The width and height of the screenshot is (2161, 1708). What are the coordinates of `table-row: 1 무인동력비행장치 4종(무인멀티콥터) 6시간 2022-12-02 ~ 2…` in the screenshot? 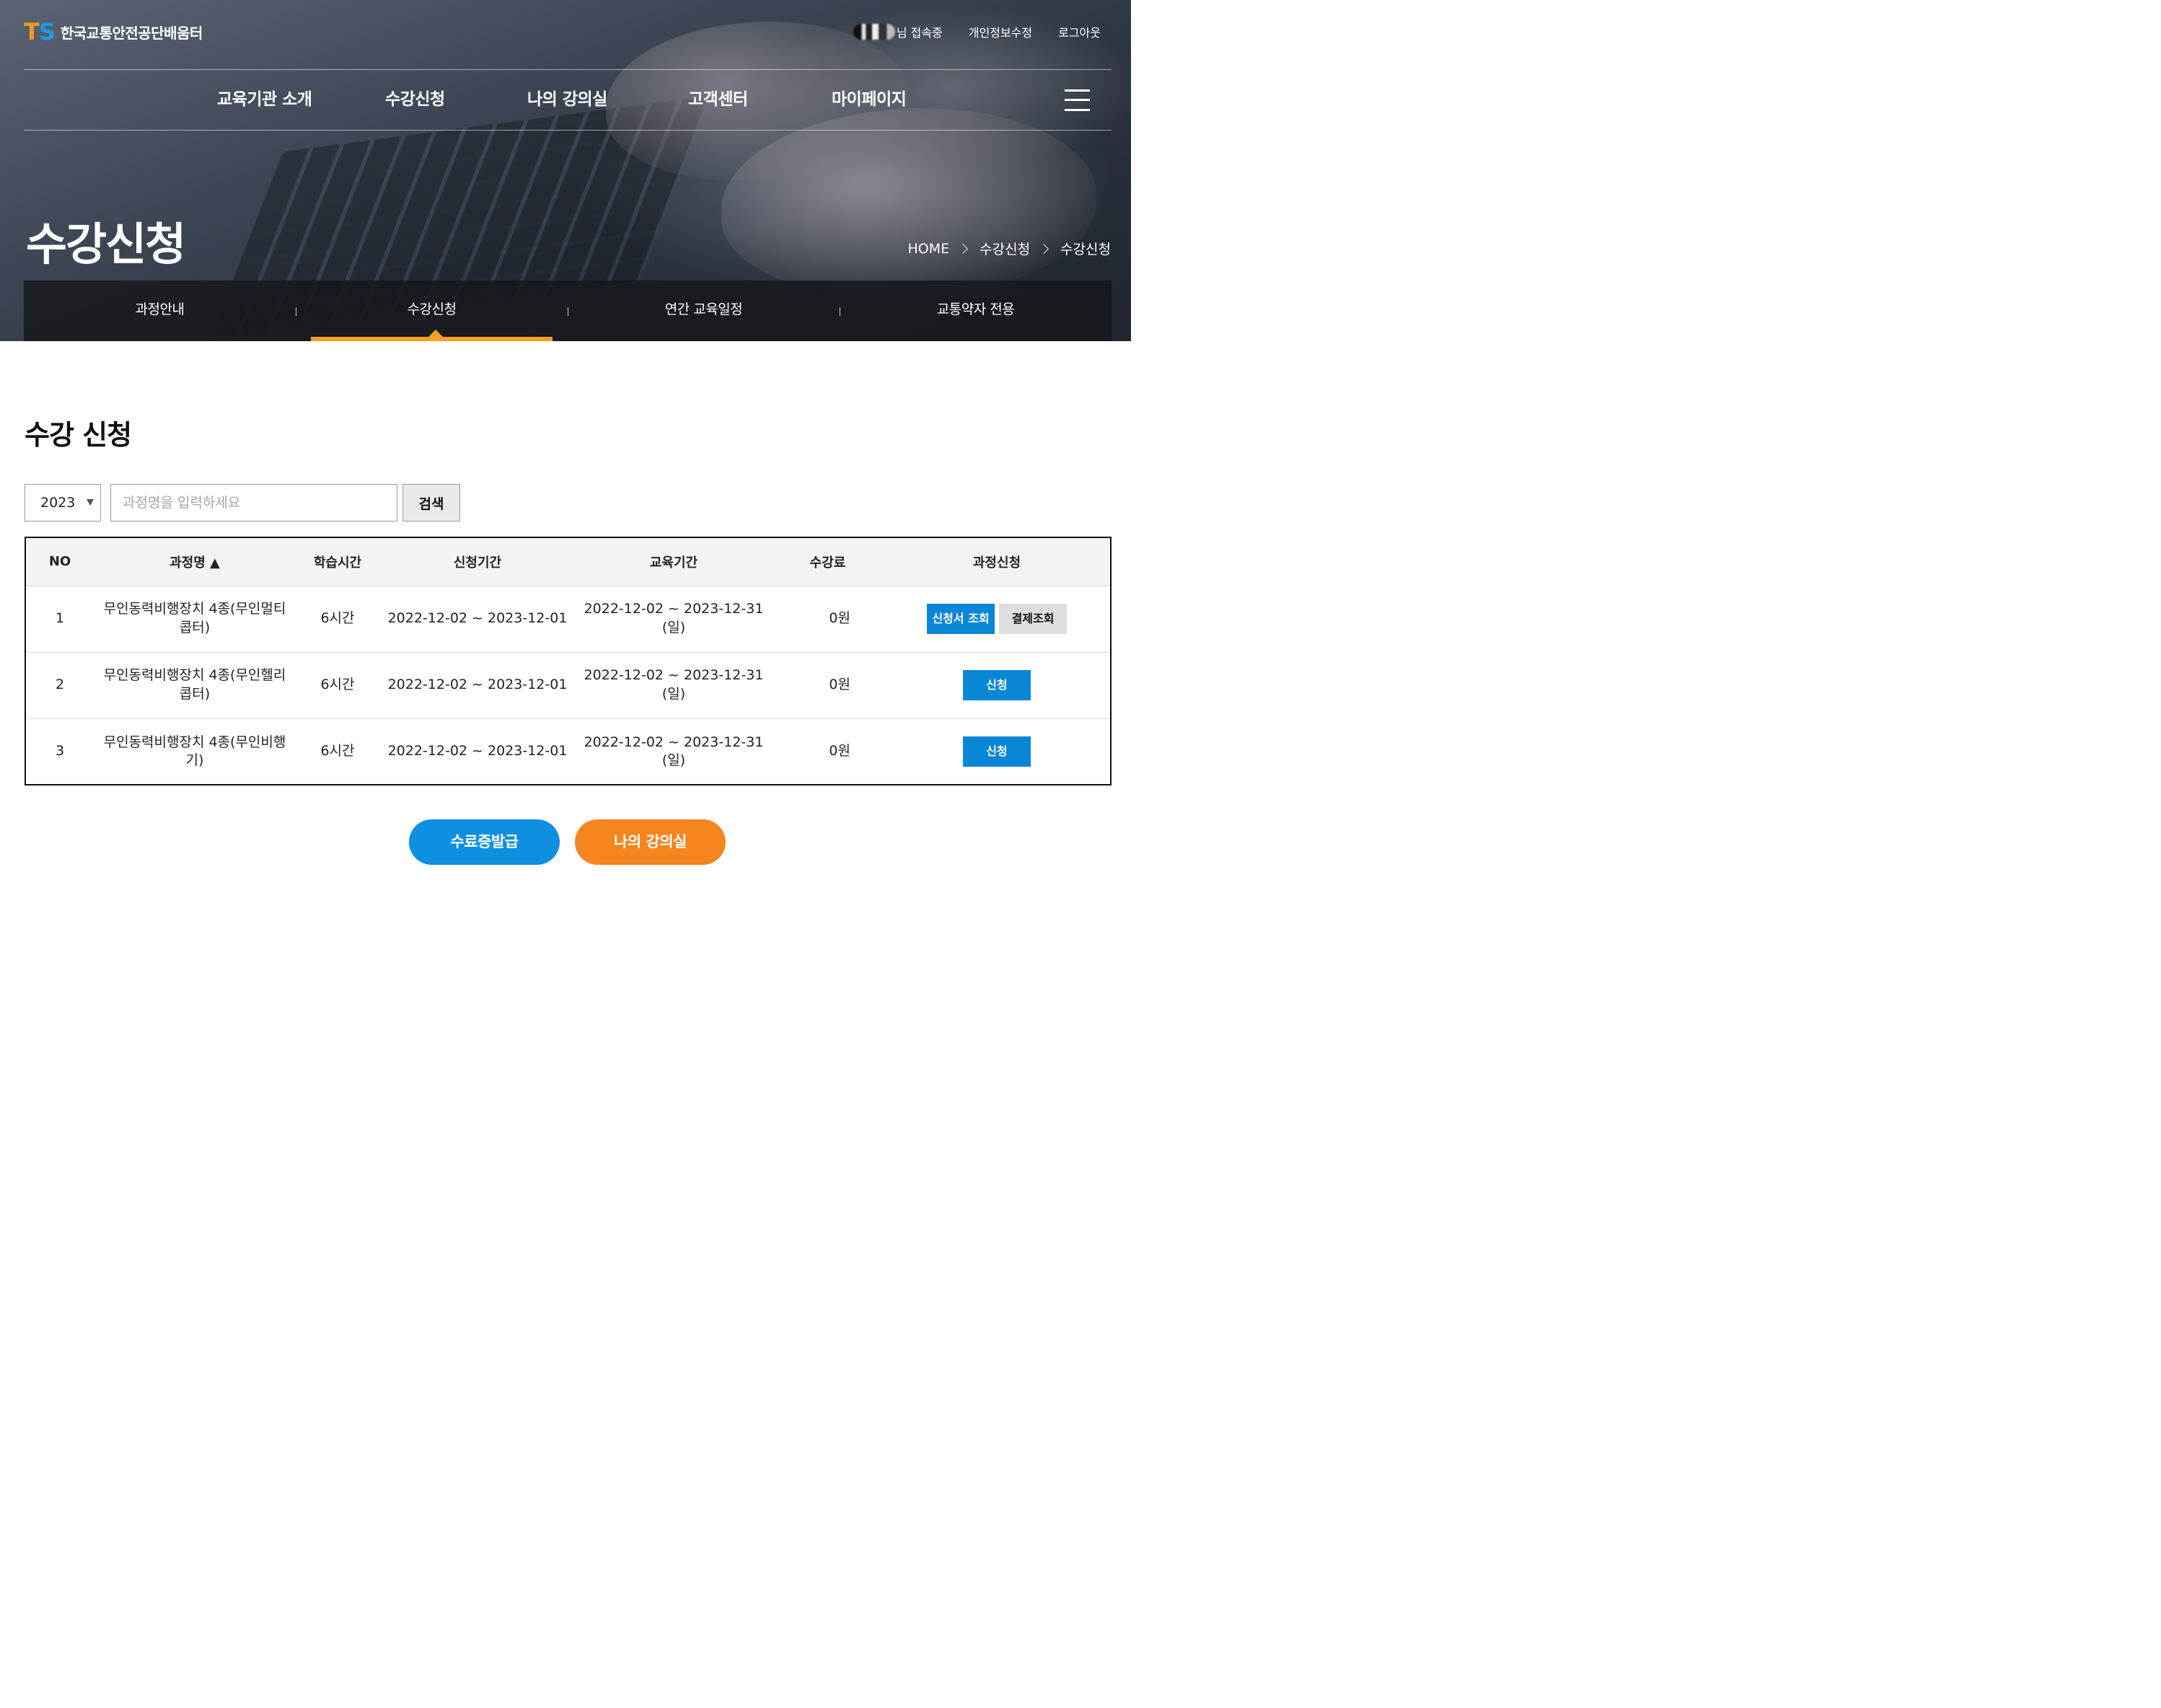 It's located at (568, 619).